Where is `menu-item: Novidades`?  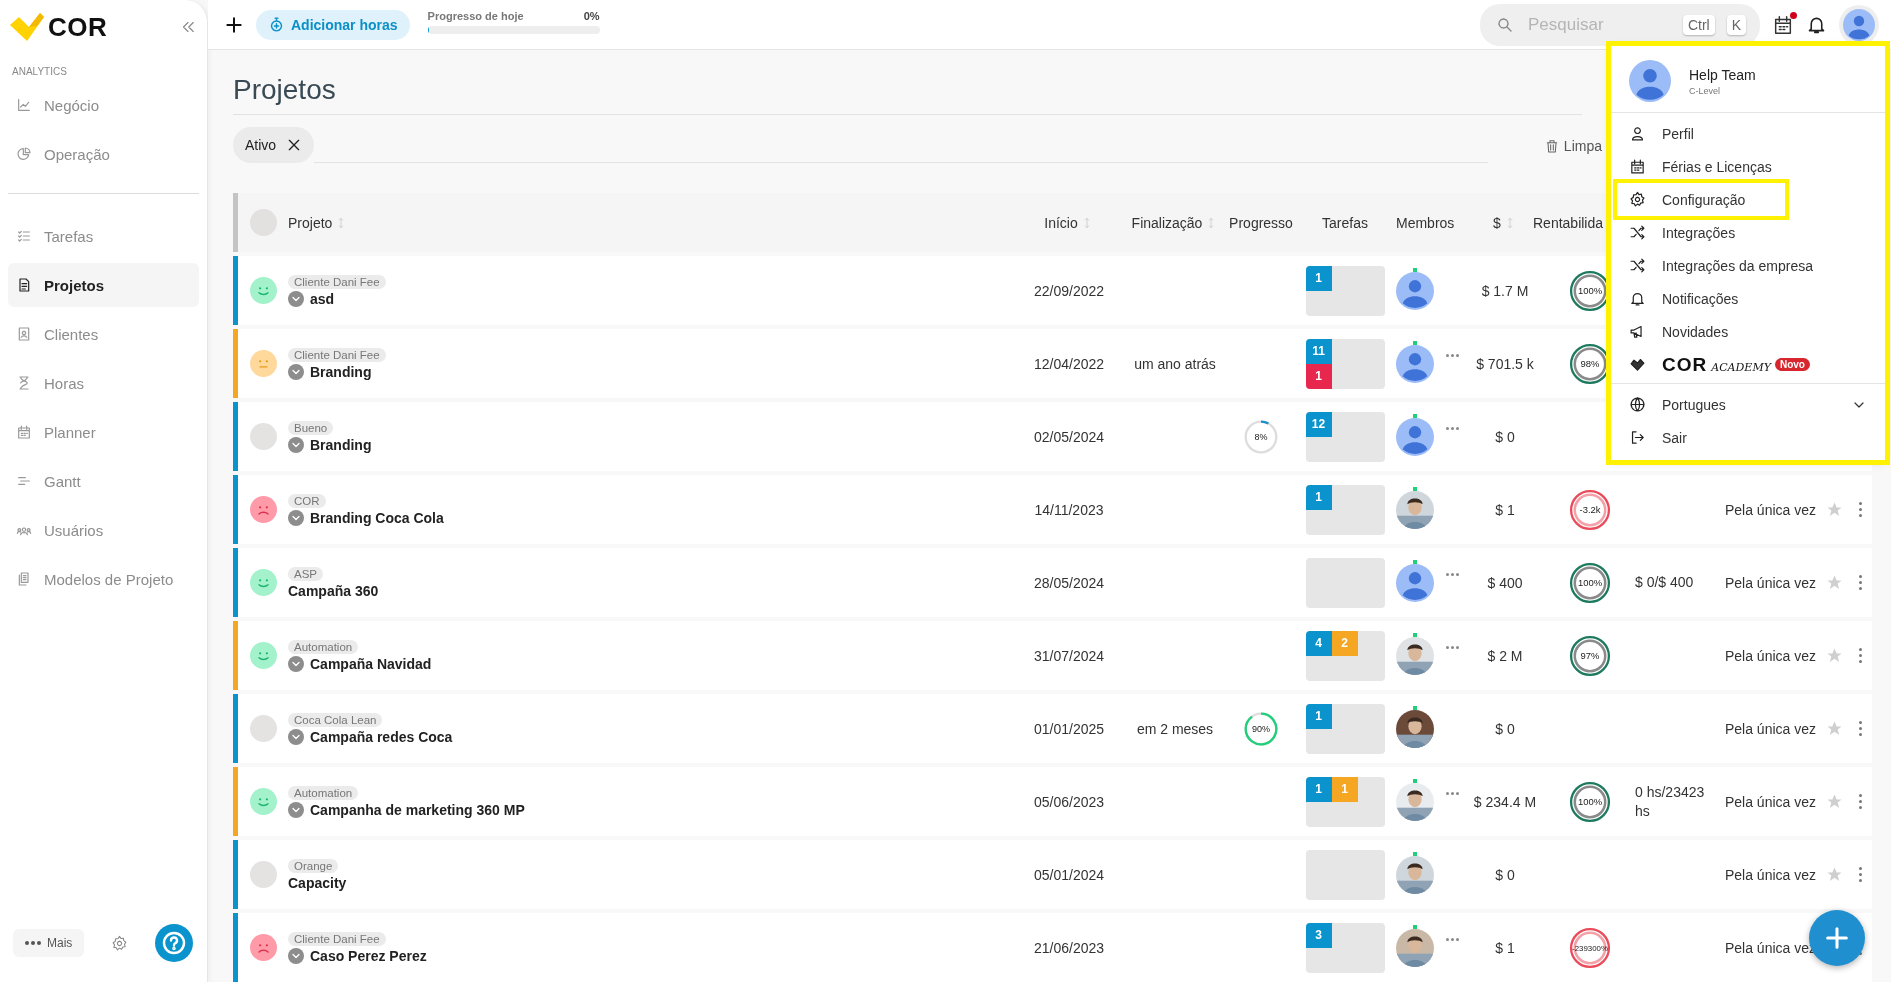
menu-item: Novidades is located at coordinates (1748, 331).